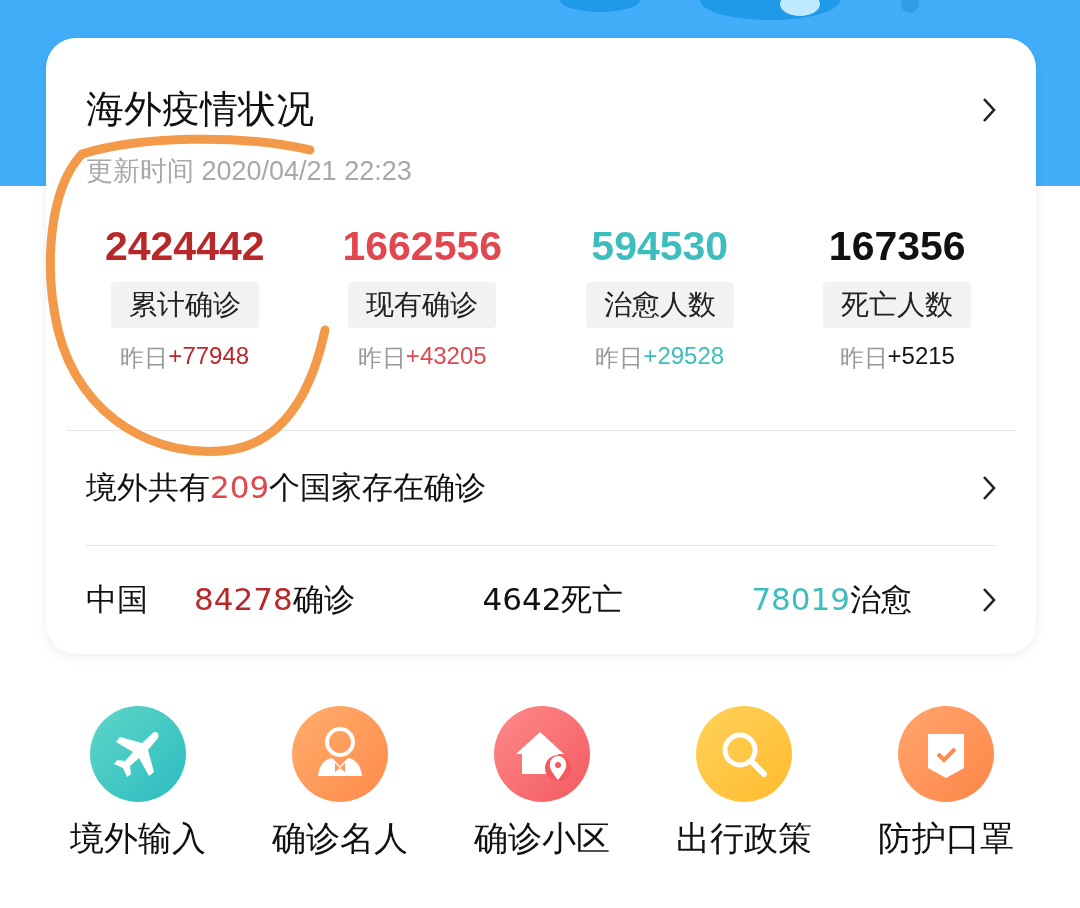 Image resolution: width=1080 pixels, height=908 pixels. Describe the element at coordinates (184, 305) in the screenshot. I see `stat-label: 累计确诊` at that location.